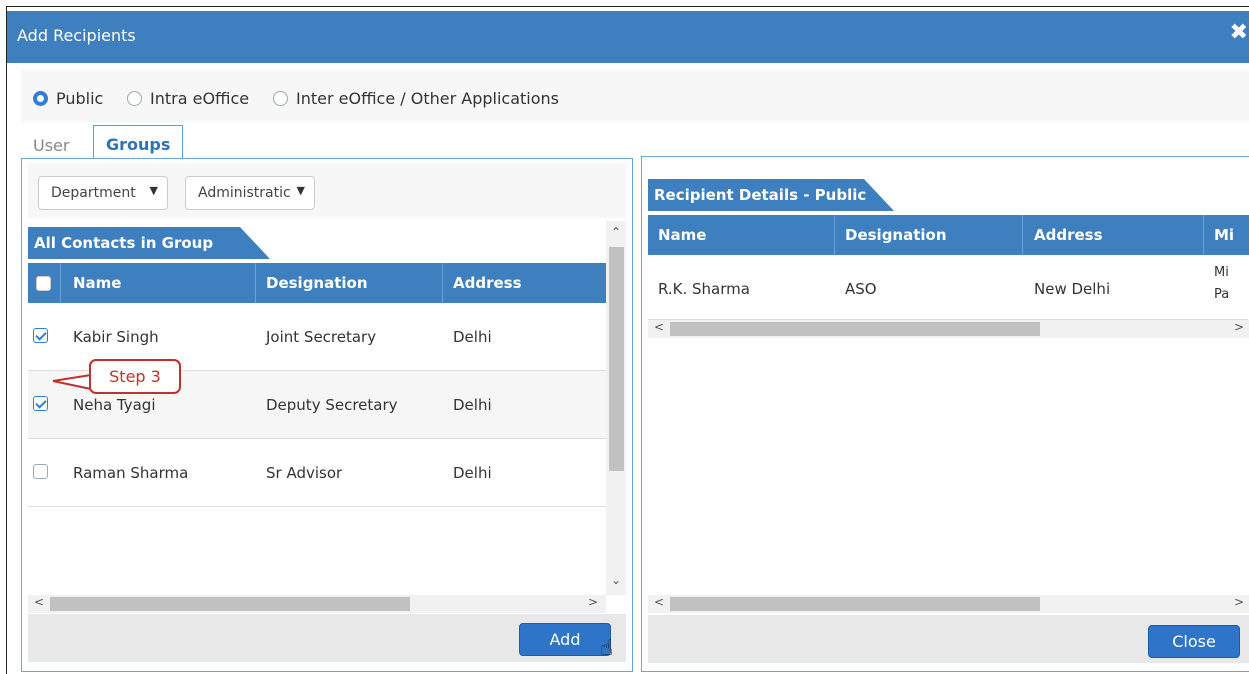 Image resolution: width=1249 pixels, height=674 pixels. What do you see at coordinates (948, 235) in the screenshot?
I see `recipients-table-header: Name Designation Address Mi` at bounding box center [948, 235].